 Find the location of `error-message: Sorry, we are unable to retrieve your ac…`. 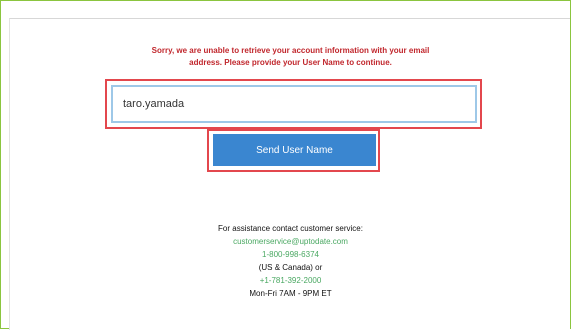

error-message: Sorry, we are unable to retrieve your ac… is located at coordinates (290, 57).